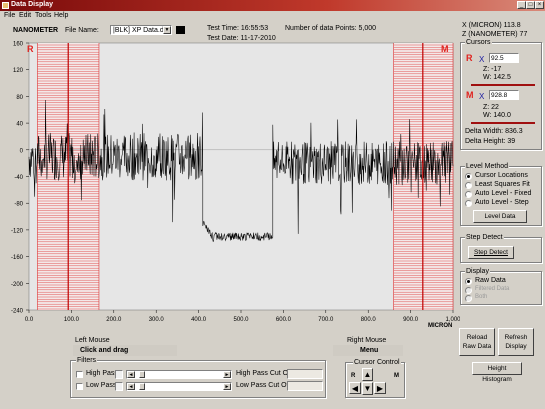 The image size is (545, 409). Describe the element at coordinates (305, 374) in the screenshot. I see `high-pass-cutoff-field` at that location.